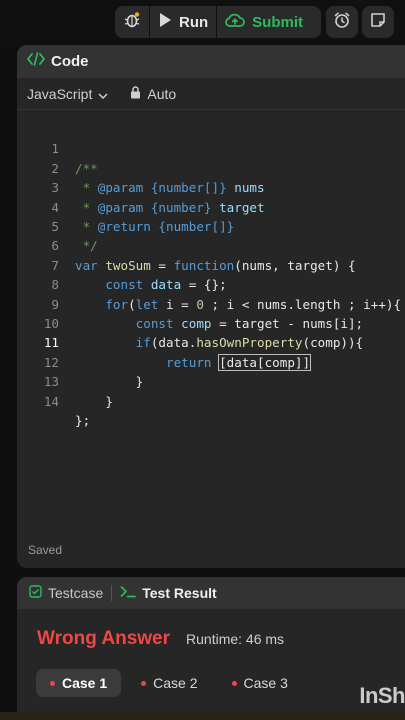 The height and width of the screenshot is (720, 405). I want to click on language-selector: JavaScript, so click(67, 94).